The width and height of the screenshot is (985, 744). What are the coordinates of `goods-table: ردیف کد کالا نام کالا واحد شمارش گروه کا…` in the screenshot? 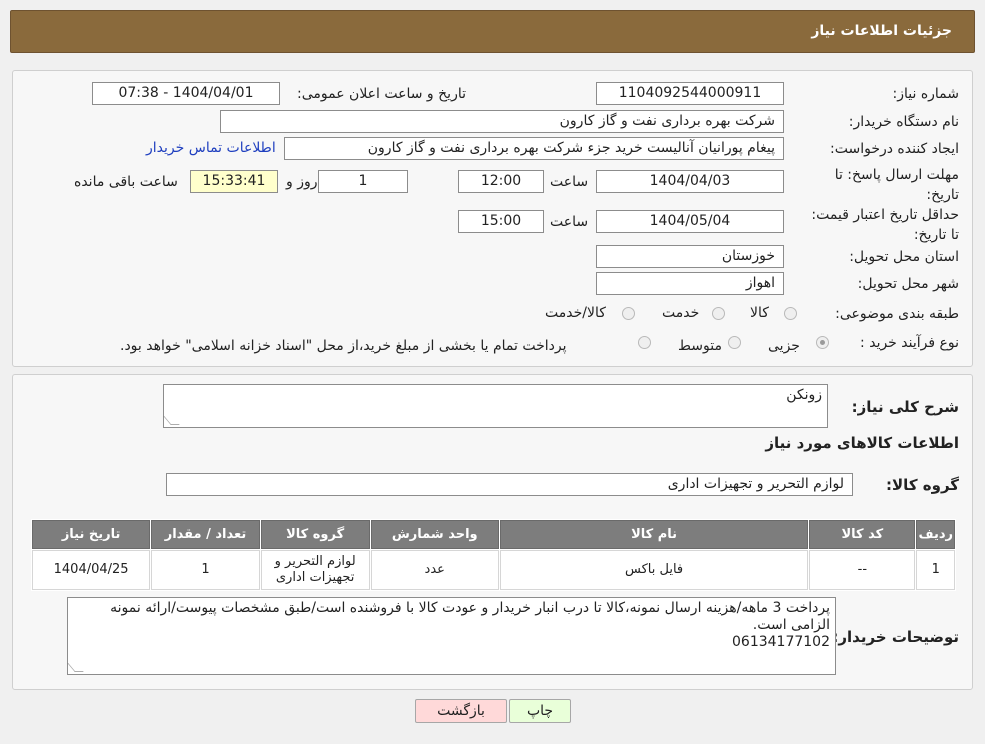 It's located at (493, 555).